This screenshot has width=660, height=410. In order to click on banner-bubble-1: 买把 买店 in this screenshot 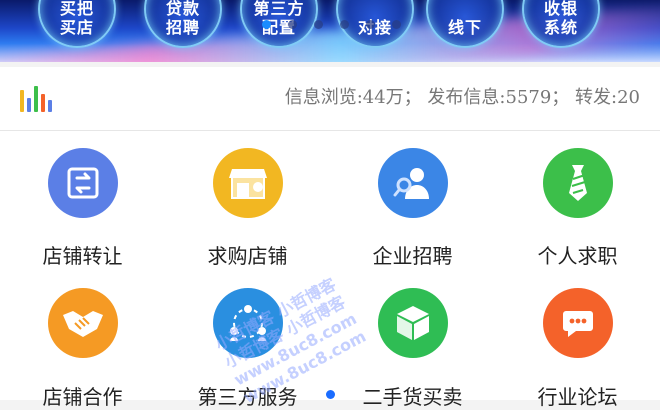, I will do `click(77, 24)`.